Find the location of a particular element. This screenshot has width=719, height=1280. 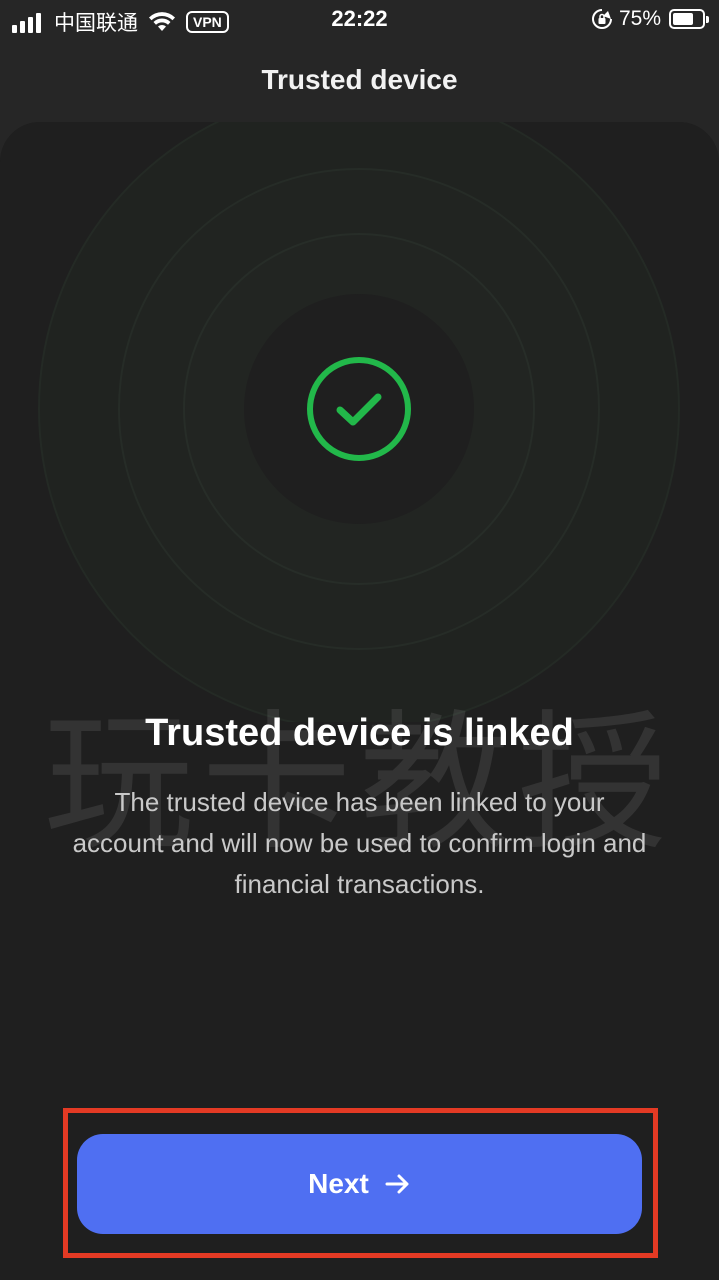

status-bar: 中国联通 VPN 22:22 75% is located at coordinates (359, 20).